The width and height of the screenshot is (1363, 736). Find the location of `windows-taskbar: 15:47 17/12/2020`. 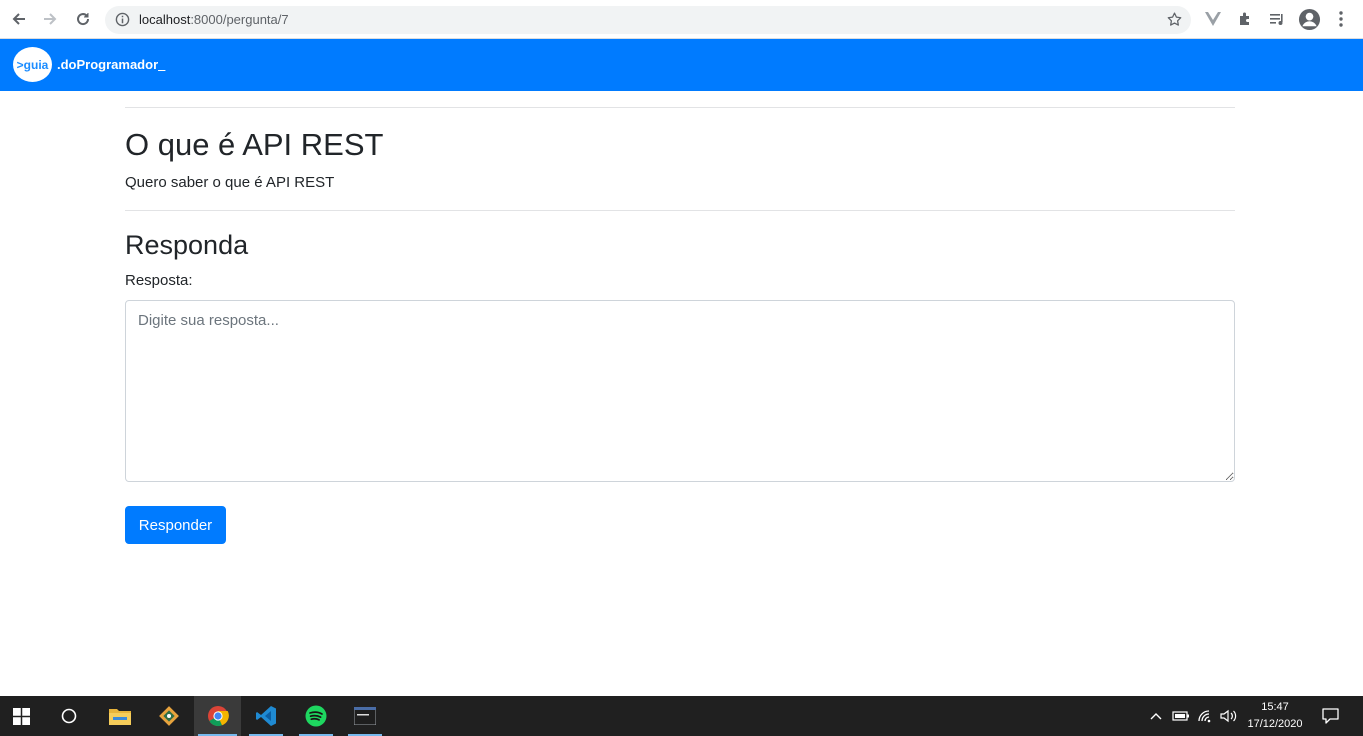

windows-taskbar: 15:47 17/12/2020 is located at coordinates (681, 716).